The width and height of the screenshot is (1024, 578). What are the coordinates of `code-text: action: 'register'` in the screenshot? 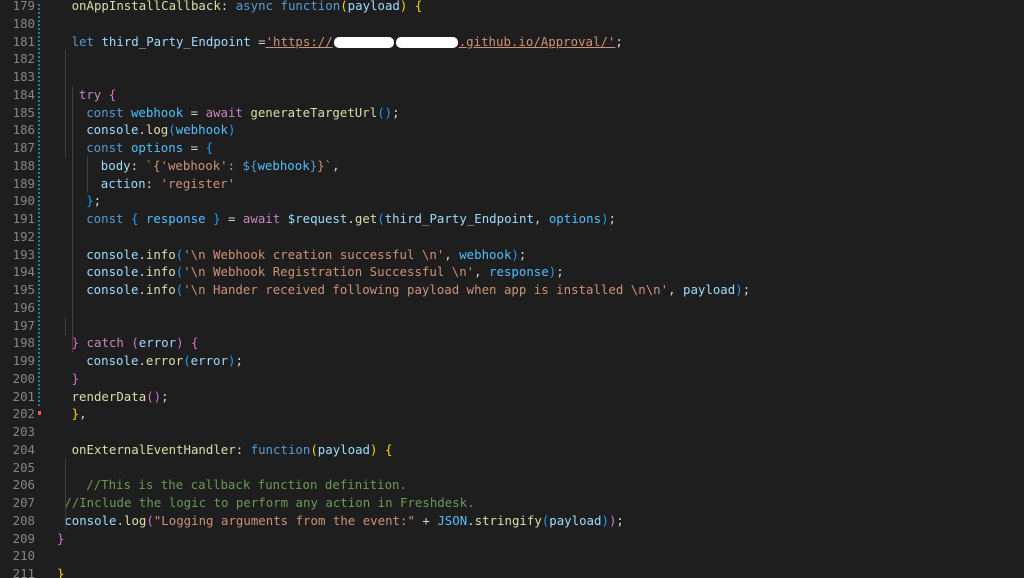 It's located at (168, 184).